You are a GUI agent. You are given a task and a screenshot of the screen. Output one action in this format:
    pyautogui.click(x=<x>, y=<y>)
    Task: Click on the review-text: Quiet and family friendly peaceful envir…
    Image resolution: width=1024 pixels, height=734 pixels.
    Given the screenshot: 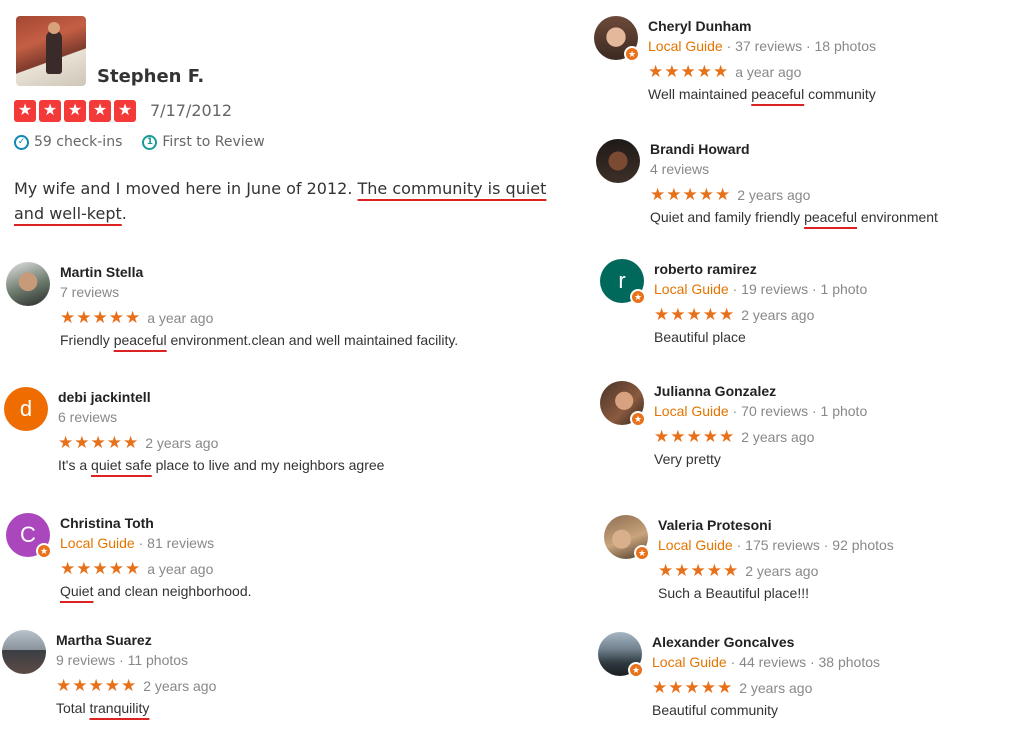 What is the action you would take?
    pyautogui.click(x=794, y=217)
    